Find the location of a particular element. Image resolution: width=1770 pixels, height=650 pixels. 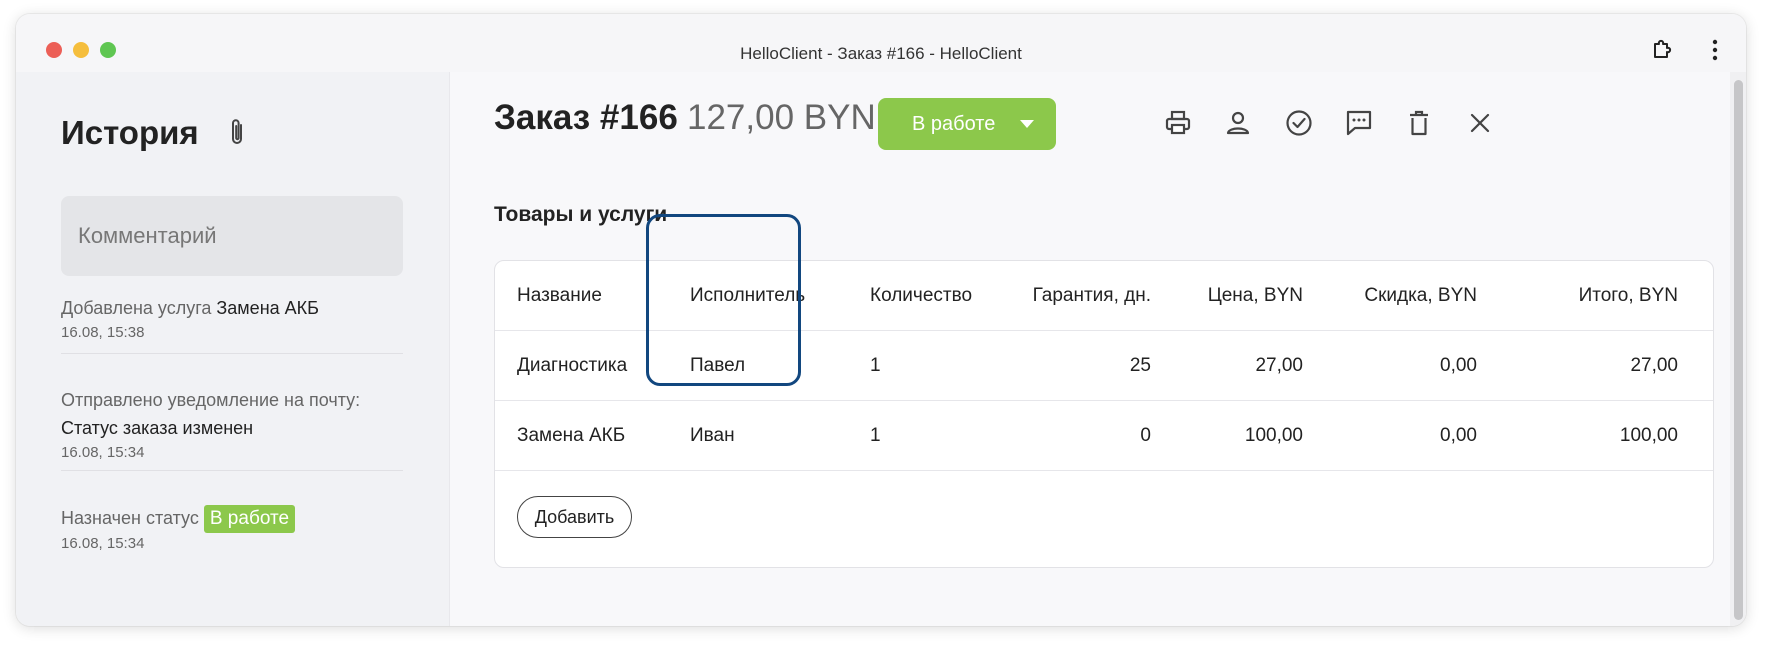

history-entry: Назначен статус В работе 16.08, 15:34 is located at coordinates (232, 528).